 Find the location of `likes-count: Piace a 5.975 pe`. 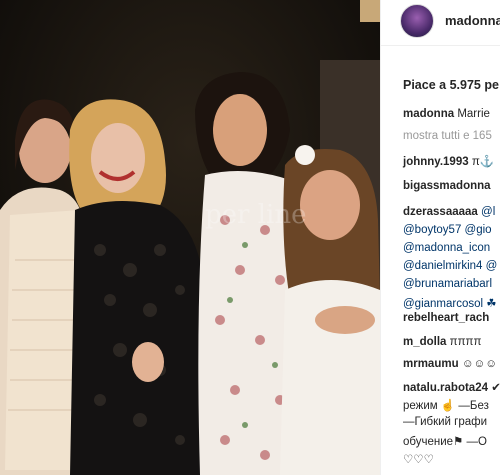

likes-count: Piace a 5.975 pe is located at coordinates (451, 85).